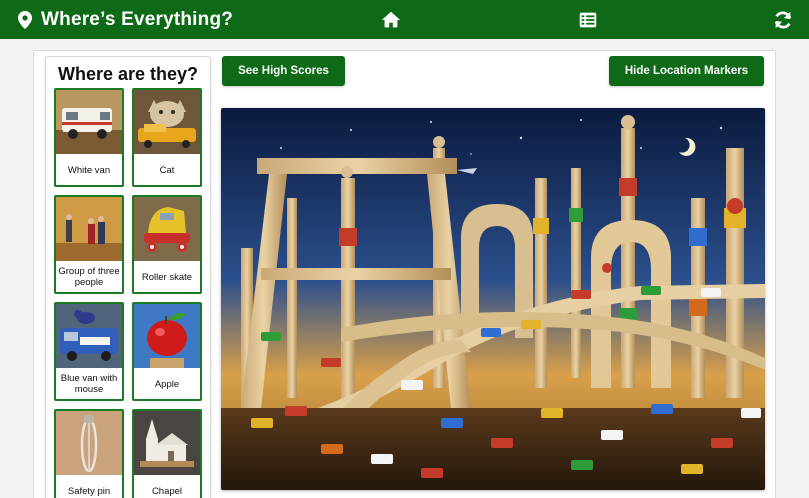 This screenshot has height=498, width=809. I want to click on top-app-bar: Where’s Everything?, so click(404, 19).